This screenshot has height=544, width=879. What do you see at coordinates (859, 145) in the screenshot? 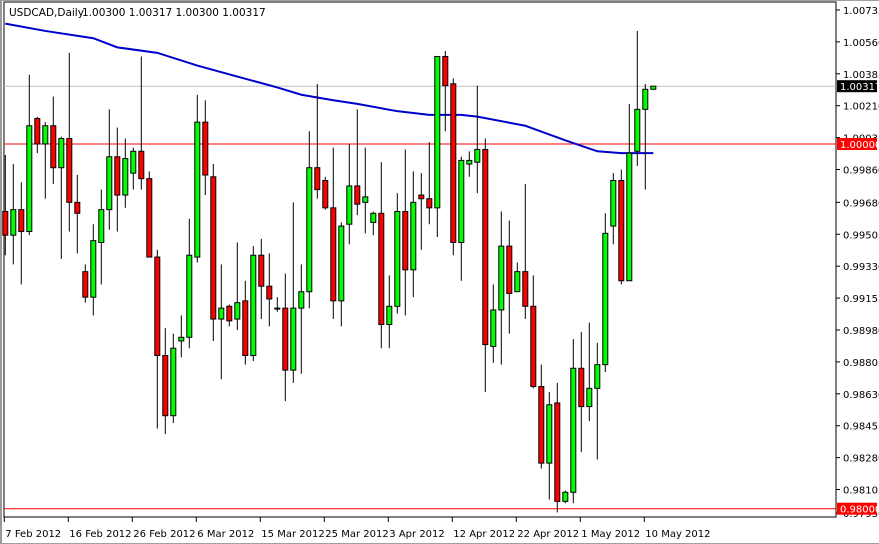
I see `level-price-label: 1.00000` at bounding box center [859, 145].